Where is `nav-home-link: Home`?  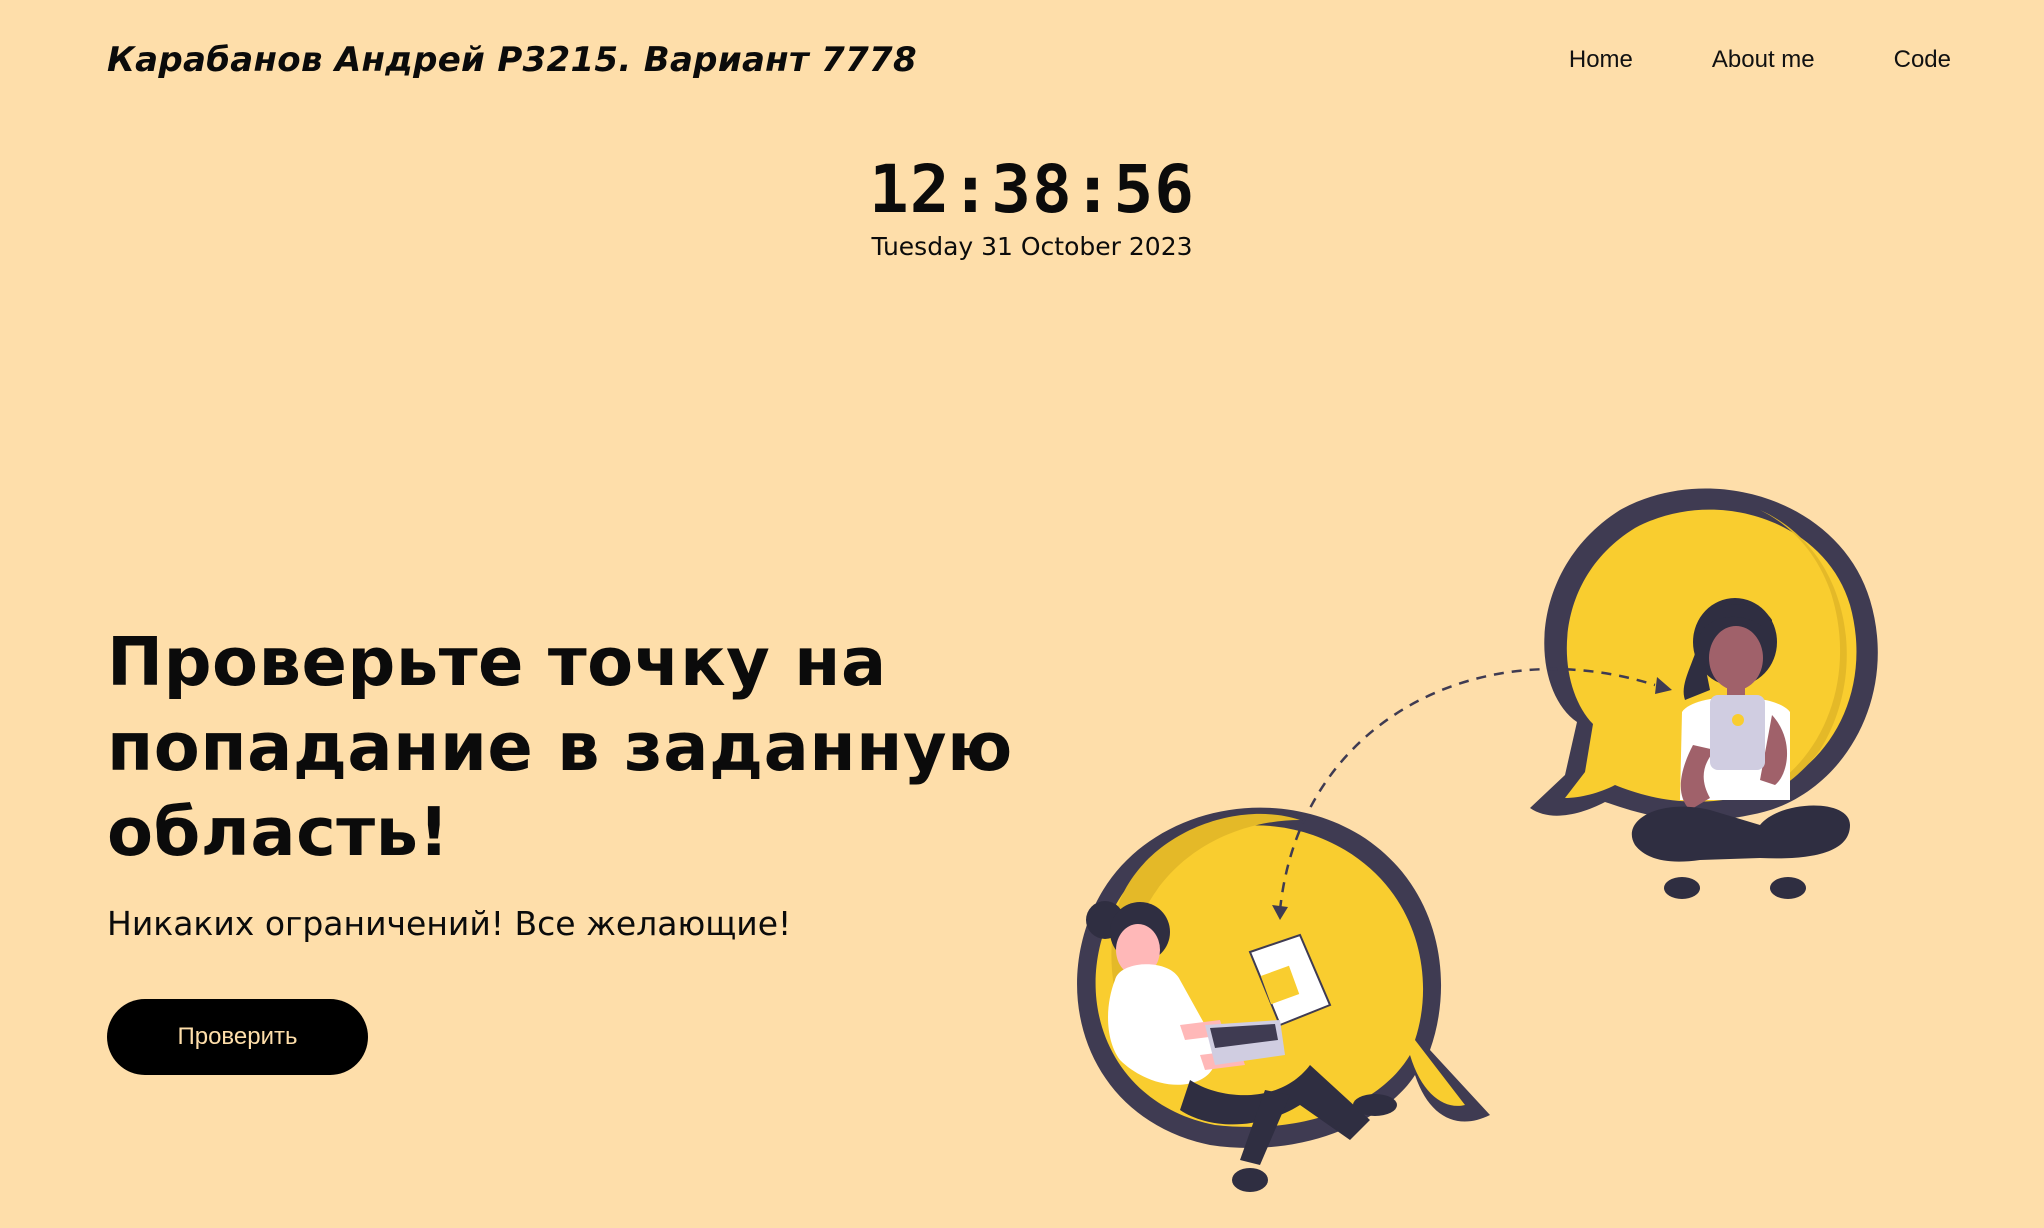
nav-home-link: Home is located at coordinates (1601, 60).